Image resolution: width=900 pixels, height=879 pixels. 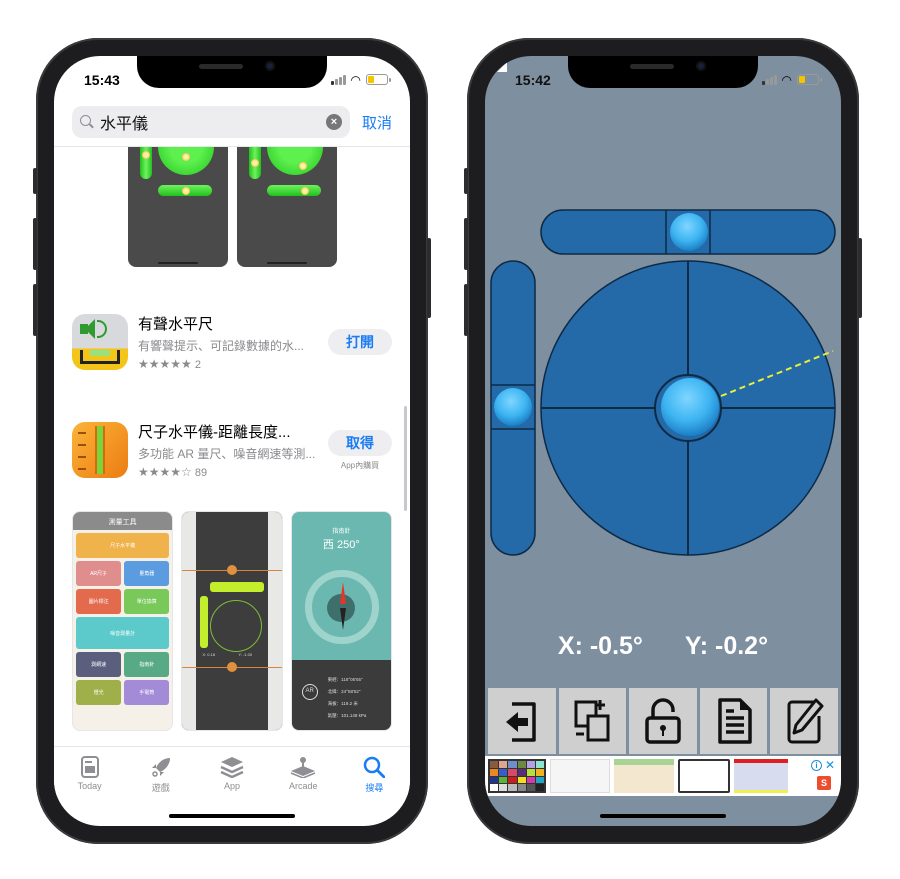 What do you see at coordinates (341, 532) in the screenshot?
I see `compass-title: 指南針` at bounding box center [341, 532].